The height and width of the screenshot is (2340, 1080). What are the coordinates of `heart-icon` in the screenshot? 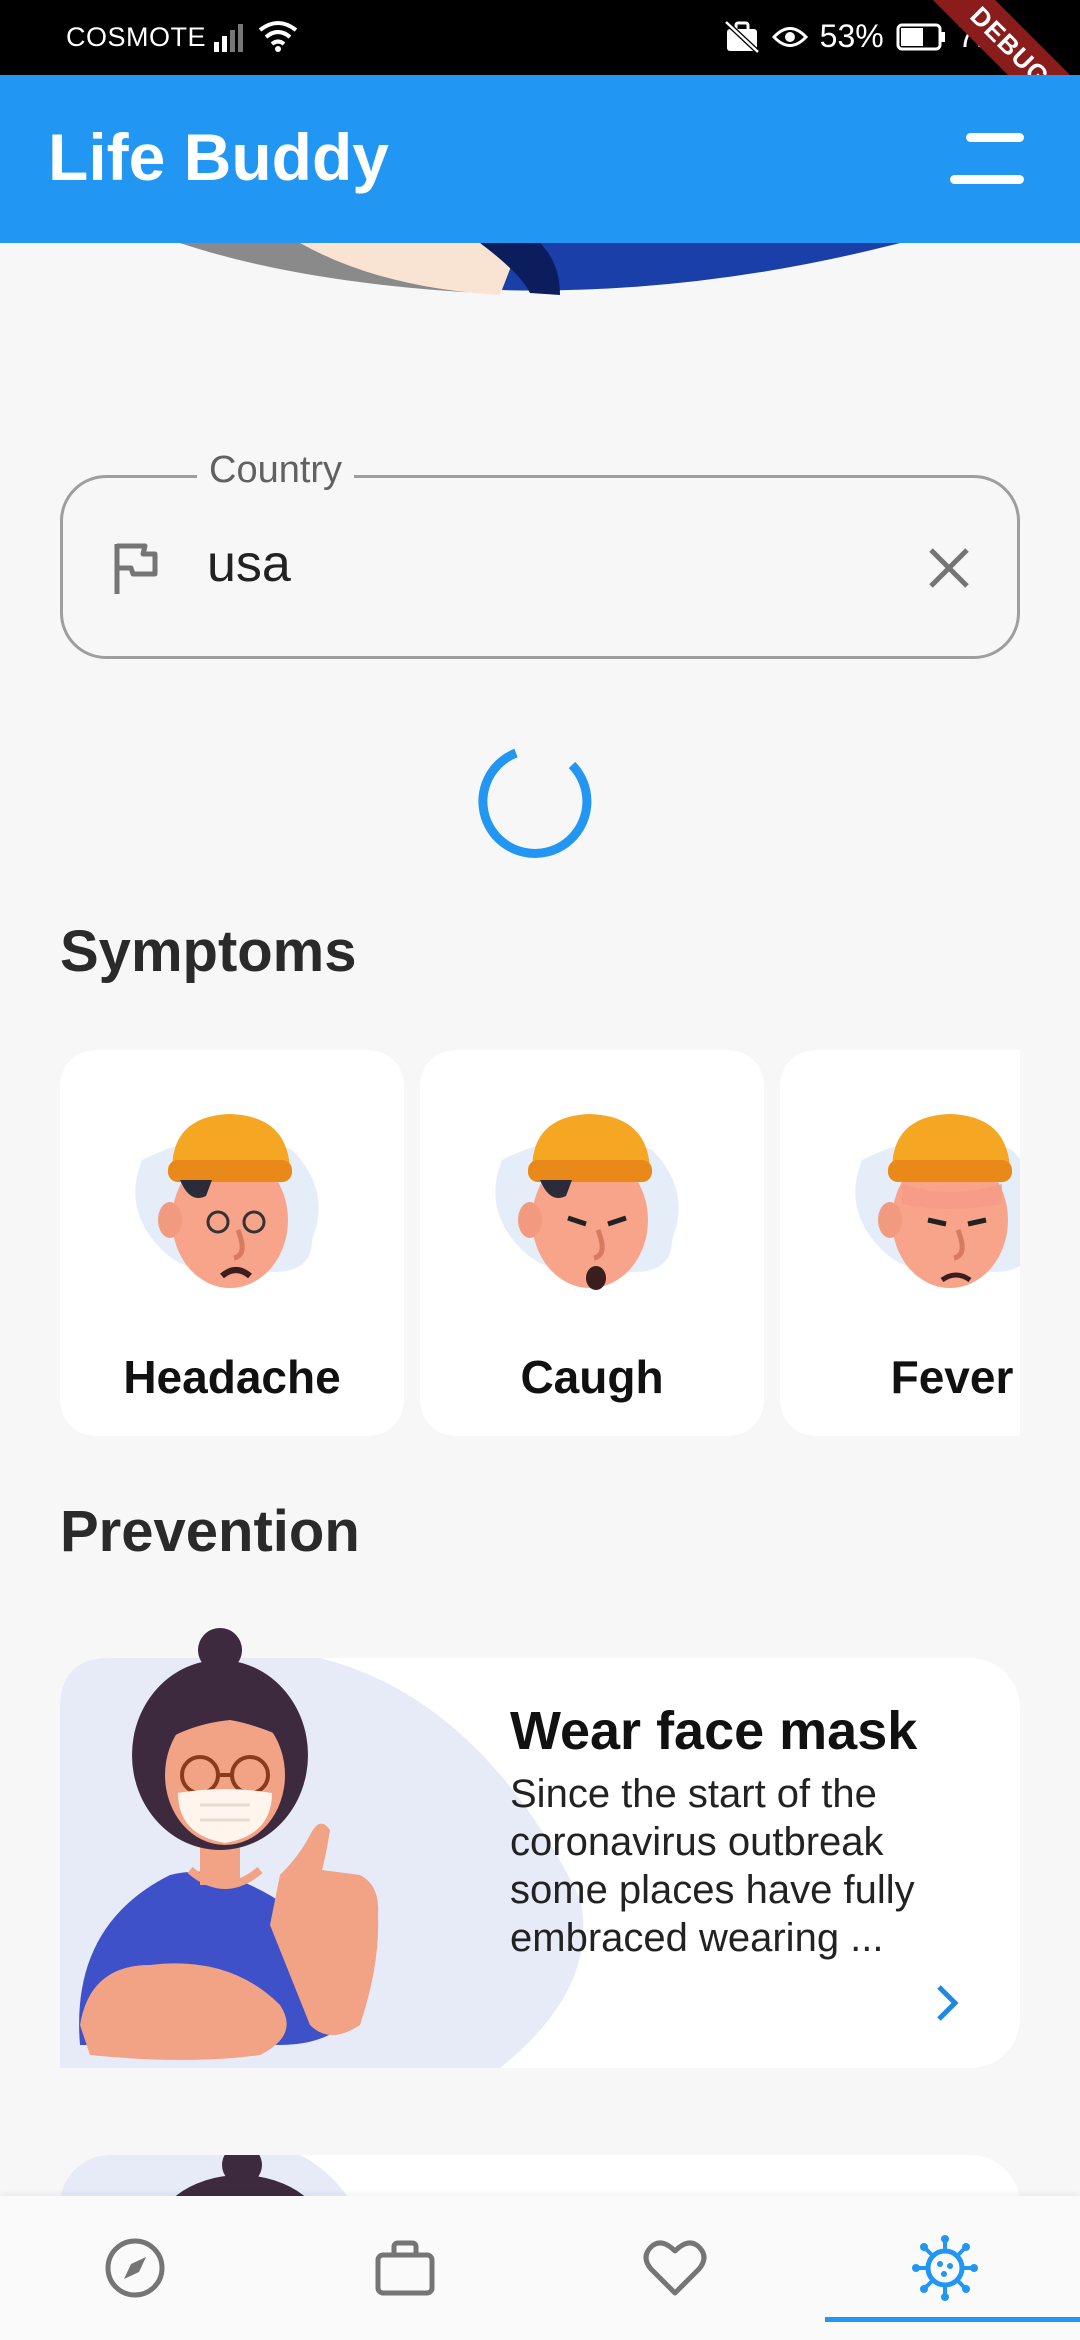 It's located at (675, 2268).